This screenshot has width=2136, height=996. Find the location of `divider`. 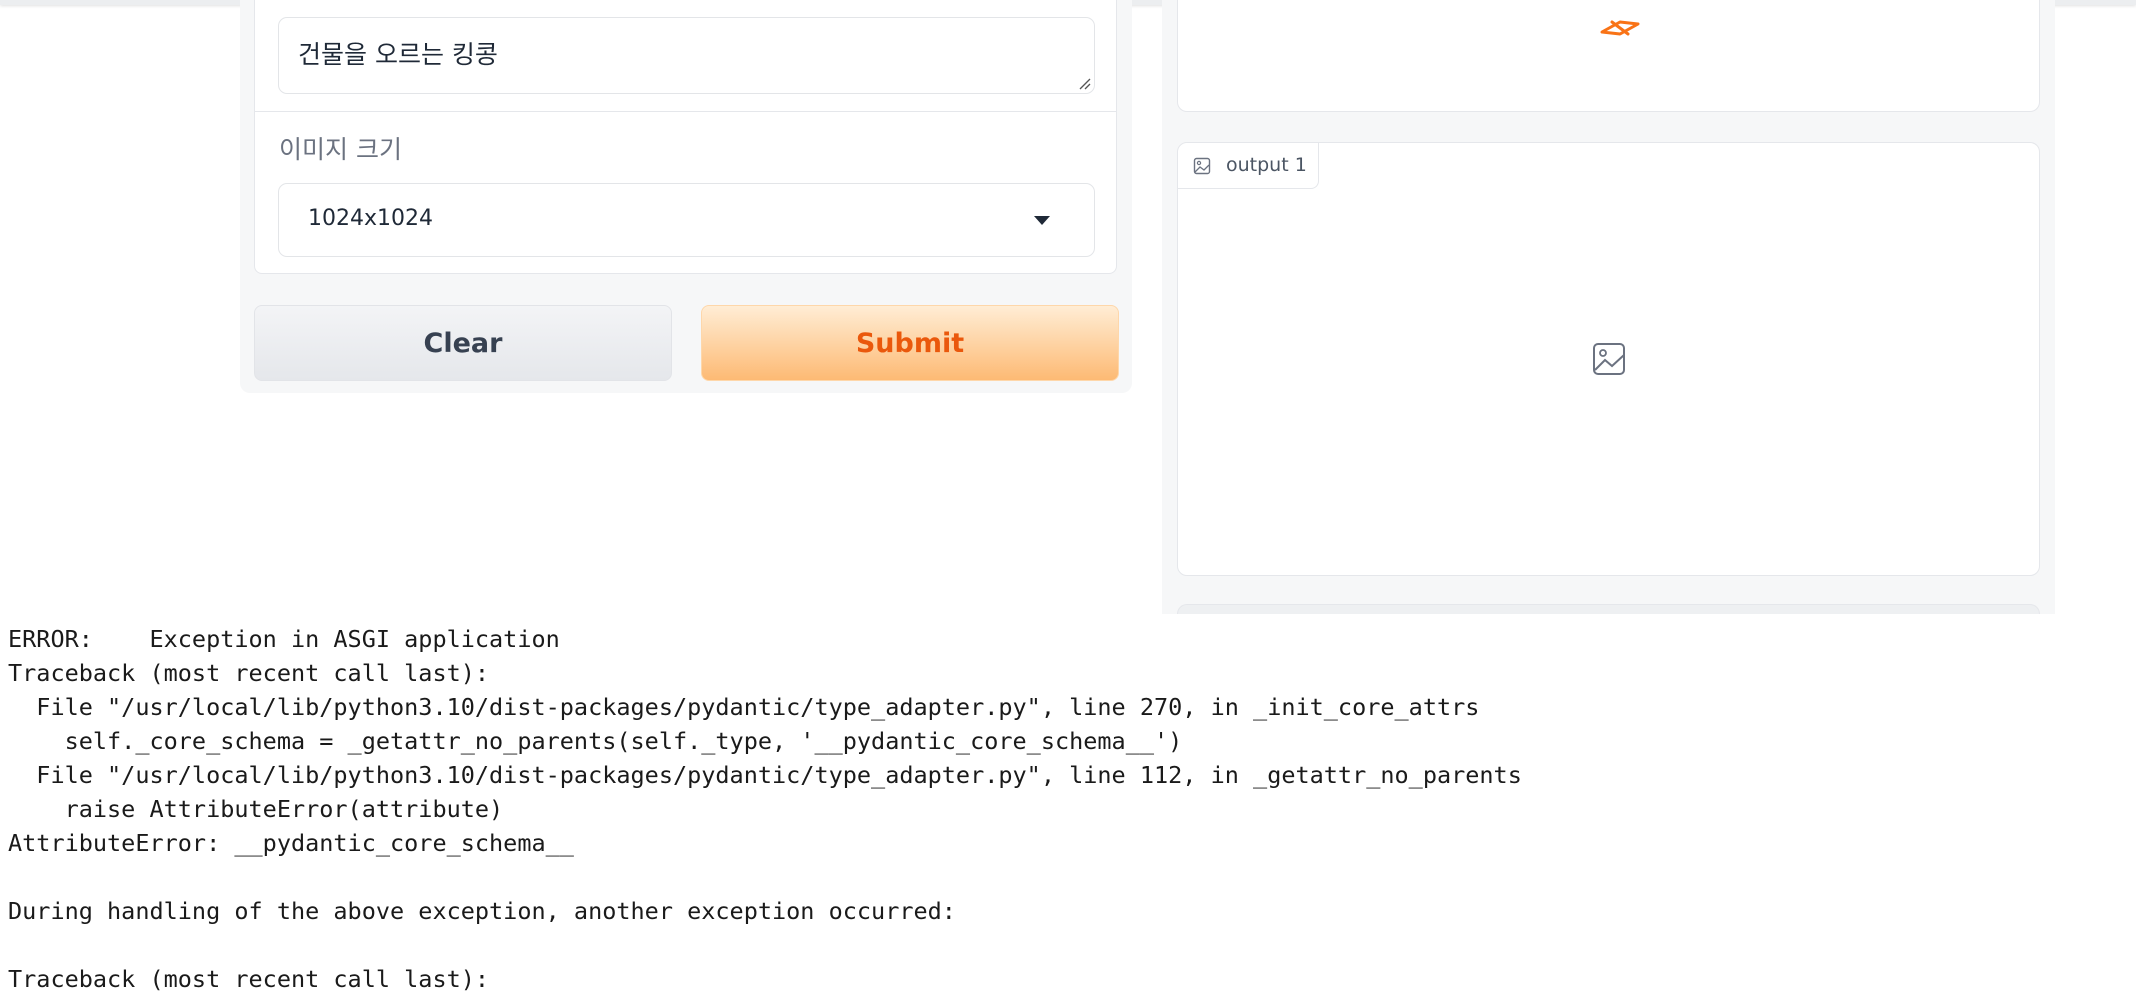

divider is located at coordinates (685, 111).